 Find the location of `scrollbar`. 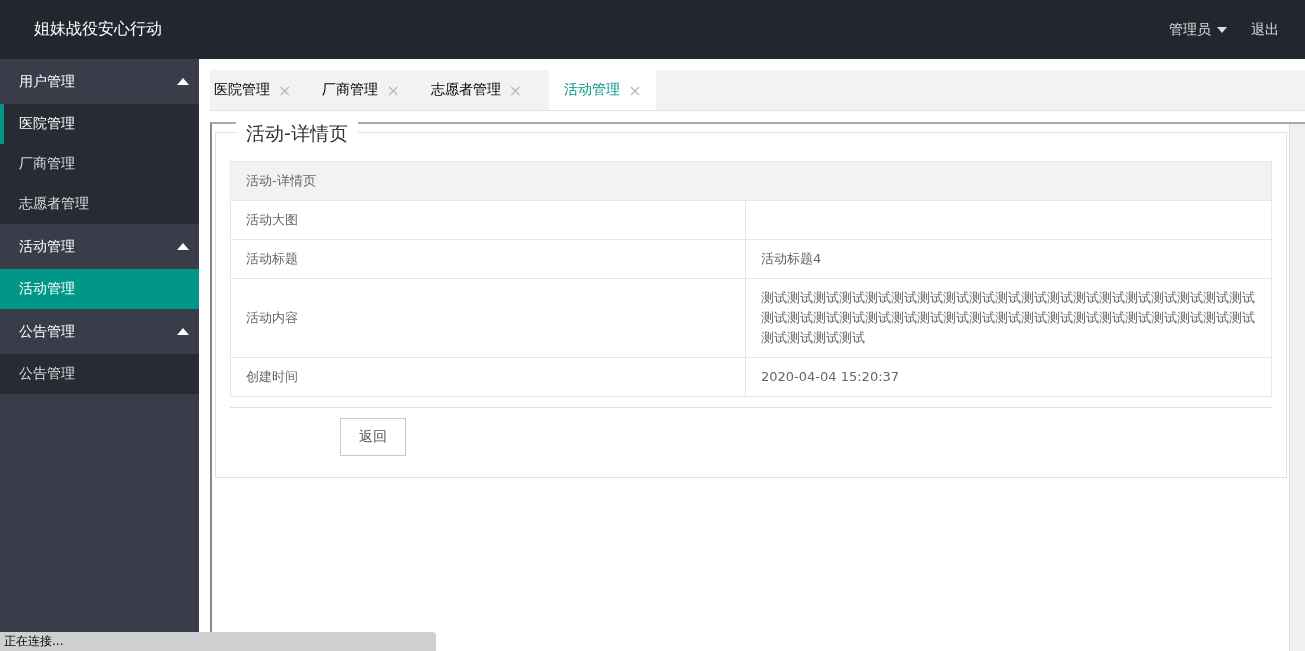

scrollbar is located at coordinates (1297, 387).